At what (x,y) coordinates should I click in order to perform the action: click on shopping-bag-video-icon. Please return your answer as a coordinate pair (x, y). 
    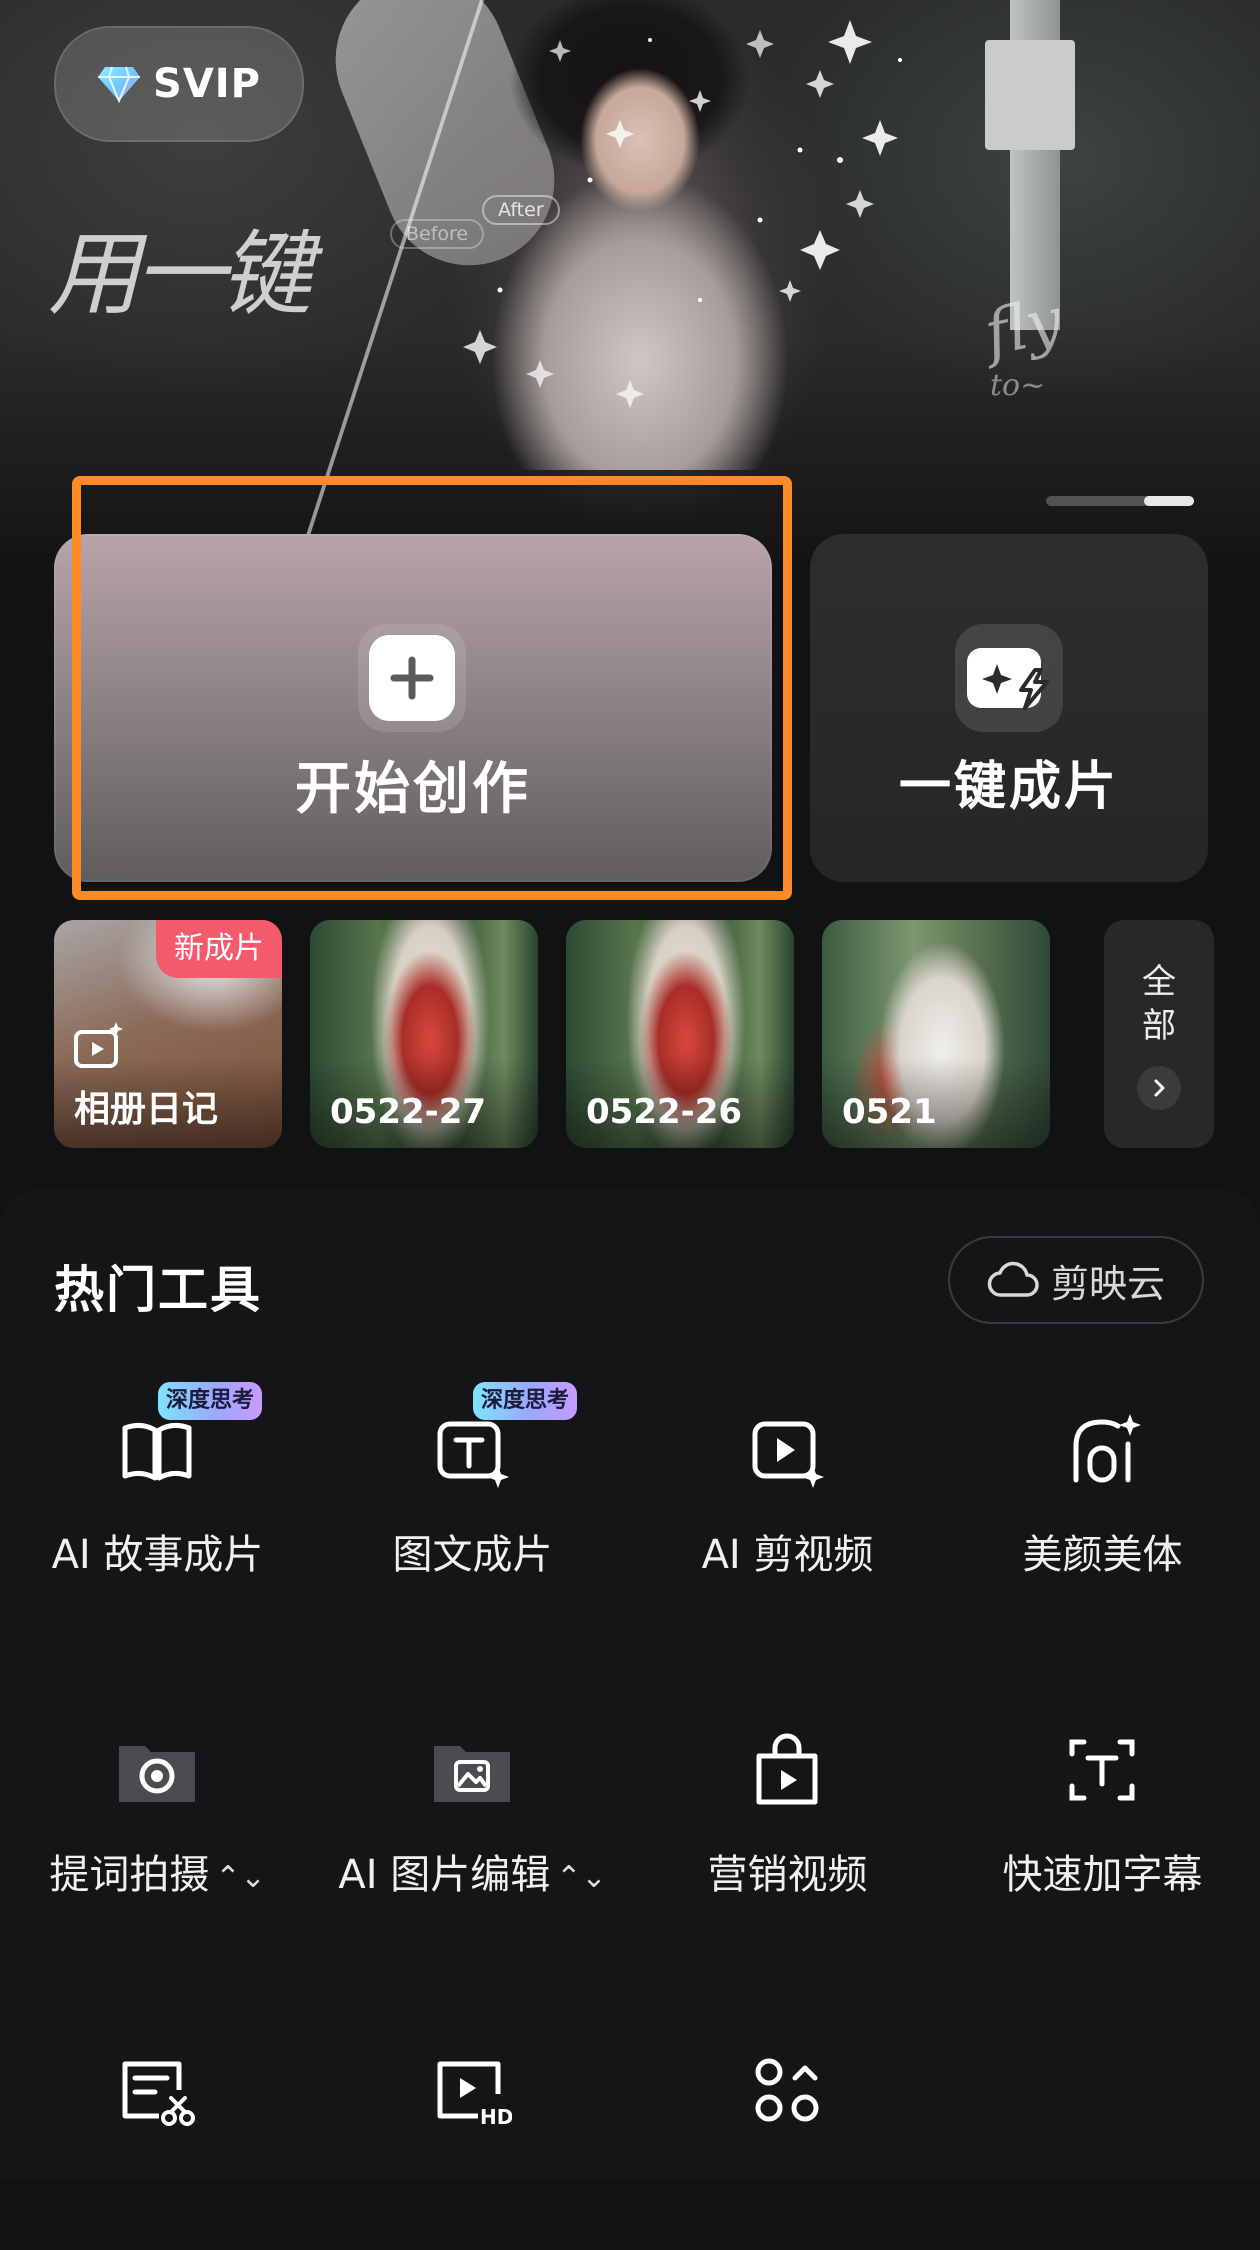
    Looking at the image, I should click on (787, 1769).